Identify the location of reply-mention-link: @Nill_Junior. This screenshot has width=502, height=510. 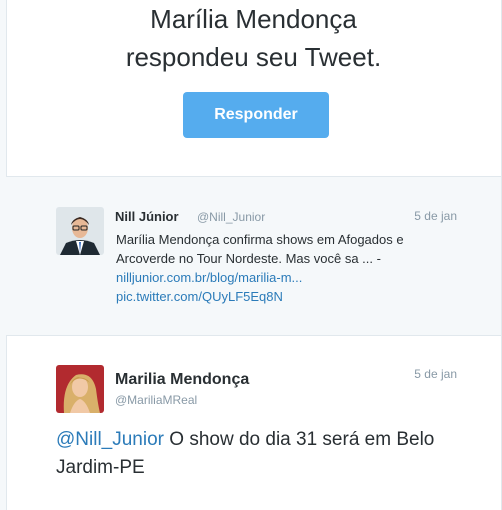
(110, 439).